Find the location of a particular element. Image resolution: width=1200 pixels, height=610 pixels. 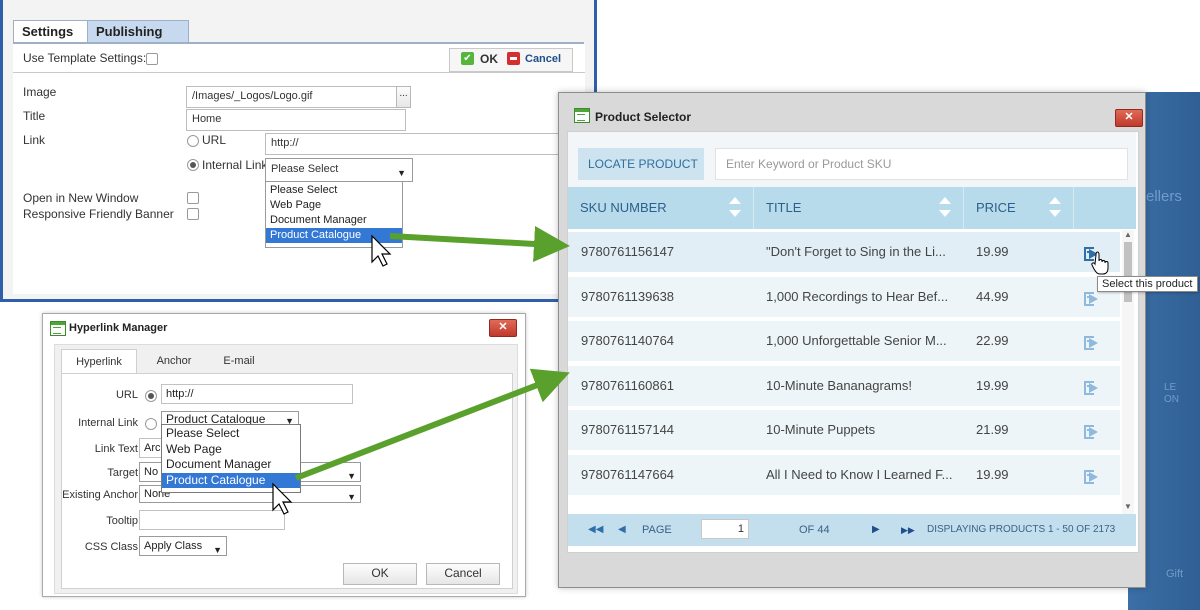

page-label: PAGE is located at coordinates (657, 530).